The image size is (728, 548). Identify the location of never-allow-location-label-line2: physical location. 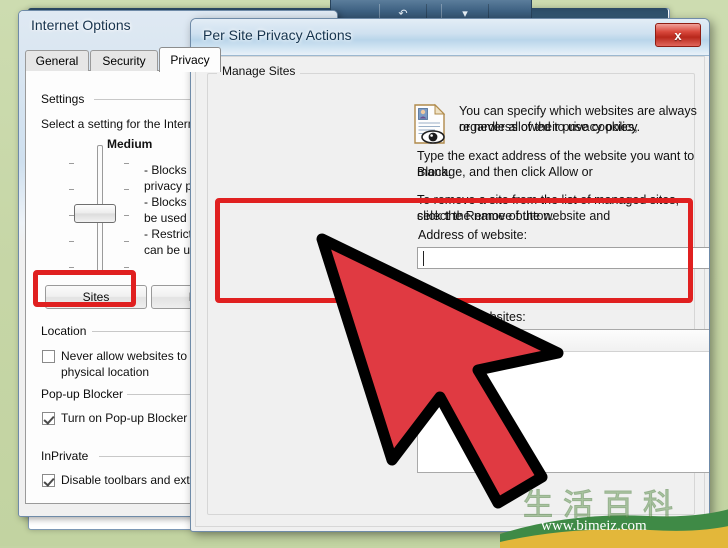
(105, 372).